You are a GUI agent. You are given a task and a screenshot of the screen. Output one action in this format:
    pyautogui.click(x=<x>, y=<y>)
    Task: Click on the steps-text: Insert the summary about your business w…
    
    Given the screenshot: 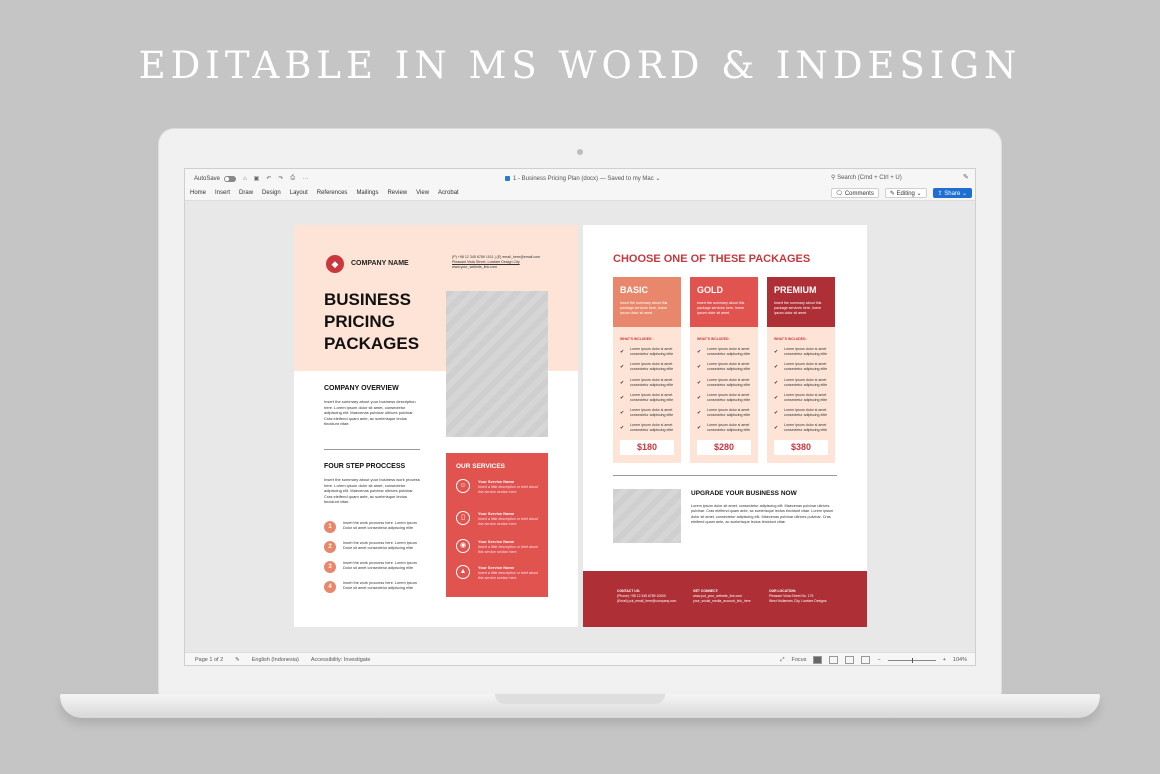 What is the action you would take?
    pyautogui.click(x=372, y=491)
    